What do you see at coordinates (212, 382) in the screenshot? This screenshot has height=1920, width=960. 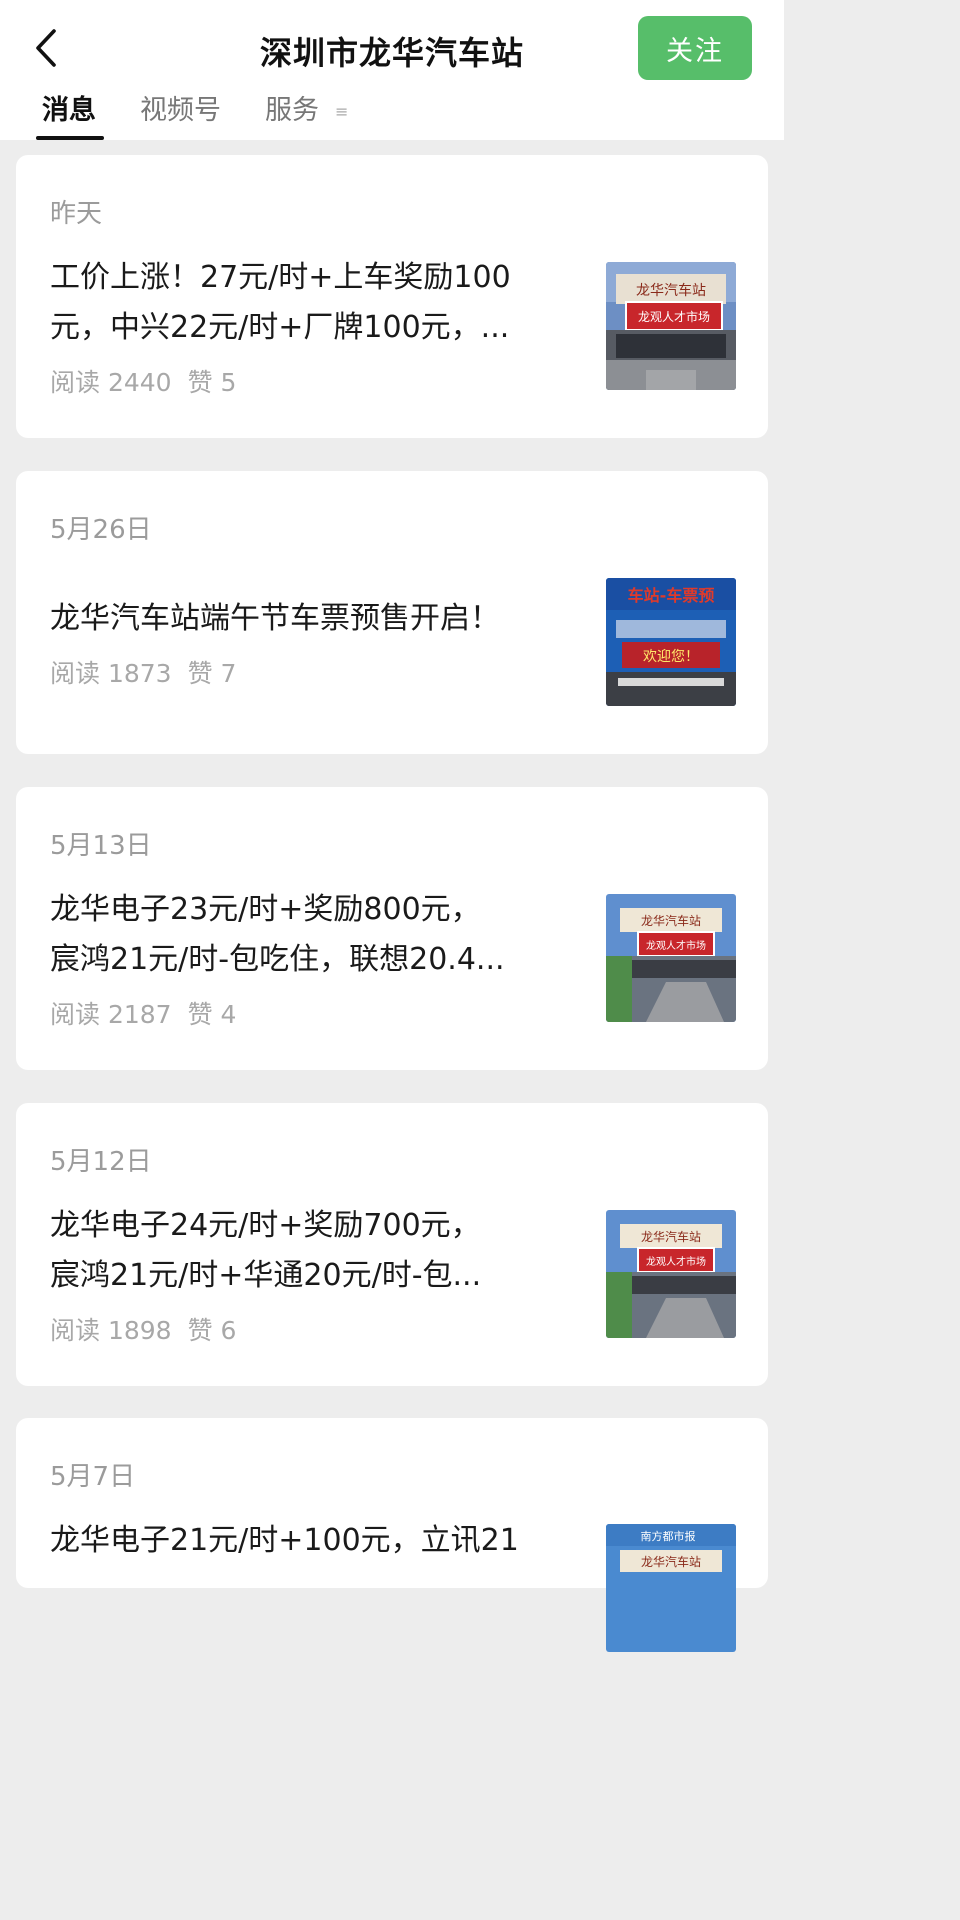 I see `like-count: 赞 5` at bounding box center [212, 382].